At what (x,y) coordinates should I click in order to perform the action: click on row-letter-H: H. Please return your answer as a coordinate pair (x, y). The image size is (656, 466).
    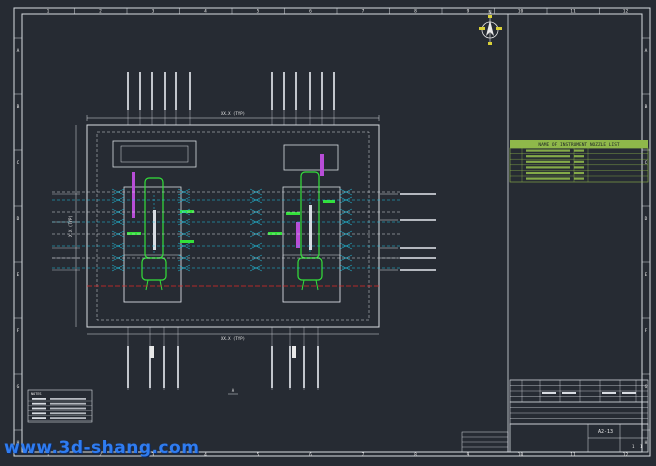
    Looking at the image, I should click on (646, 443).